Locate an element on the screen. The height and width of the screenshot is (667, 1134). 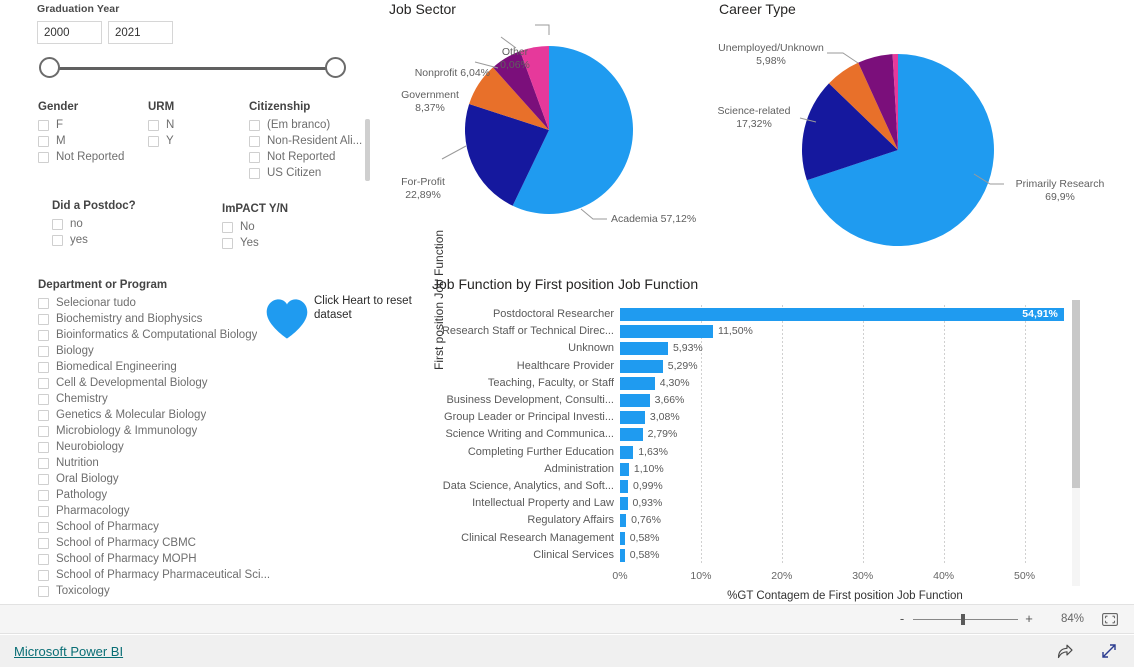
department-option: Biology is located at coordinates (158, 351).